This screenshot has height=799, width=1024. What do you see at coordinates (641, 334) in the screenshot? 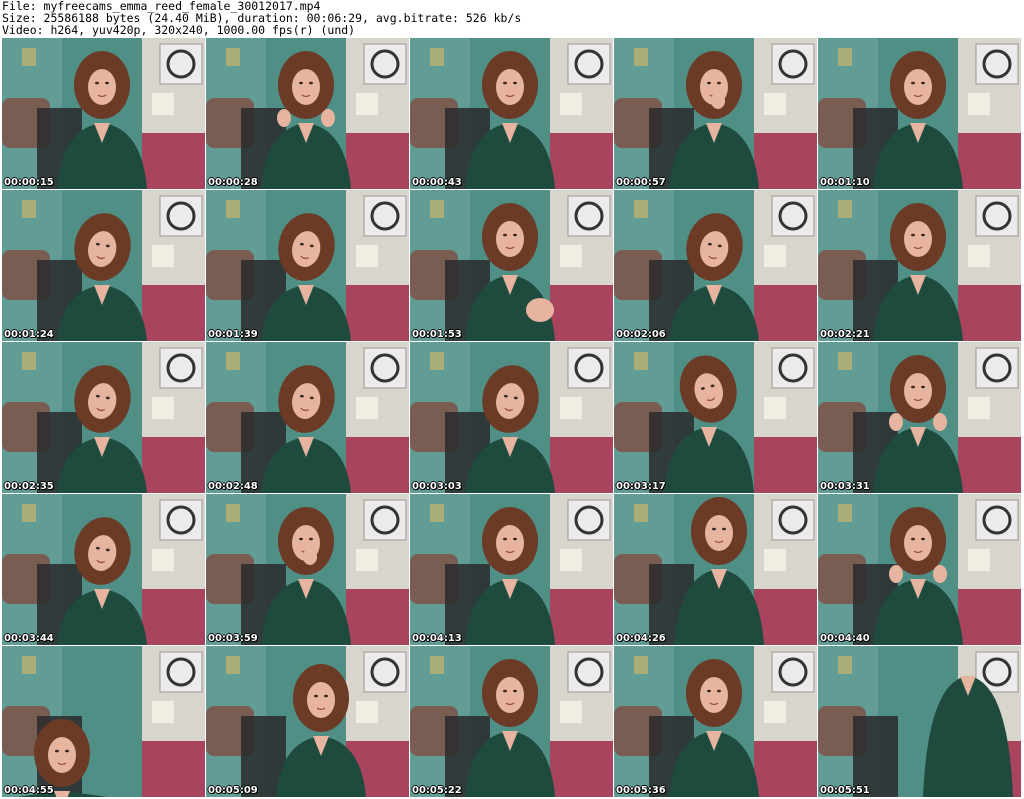
I see `thumbnail-timestamp: 00:02:06` at bounding box center [641, 334].